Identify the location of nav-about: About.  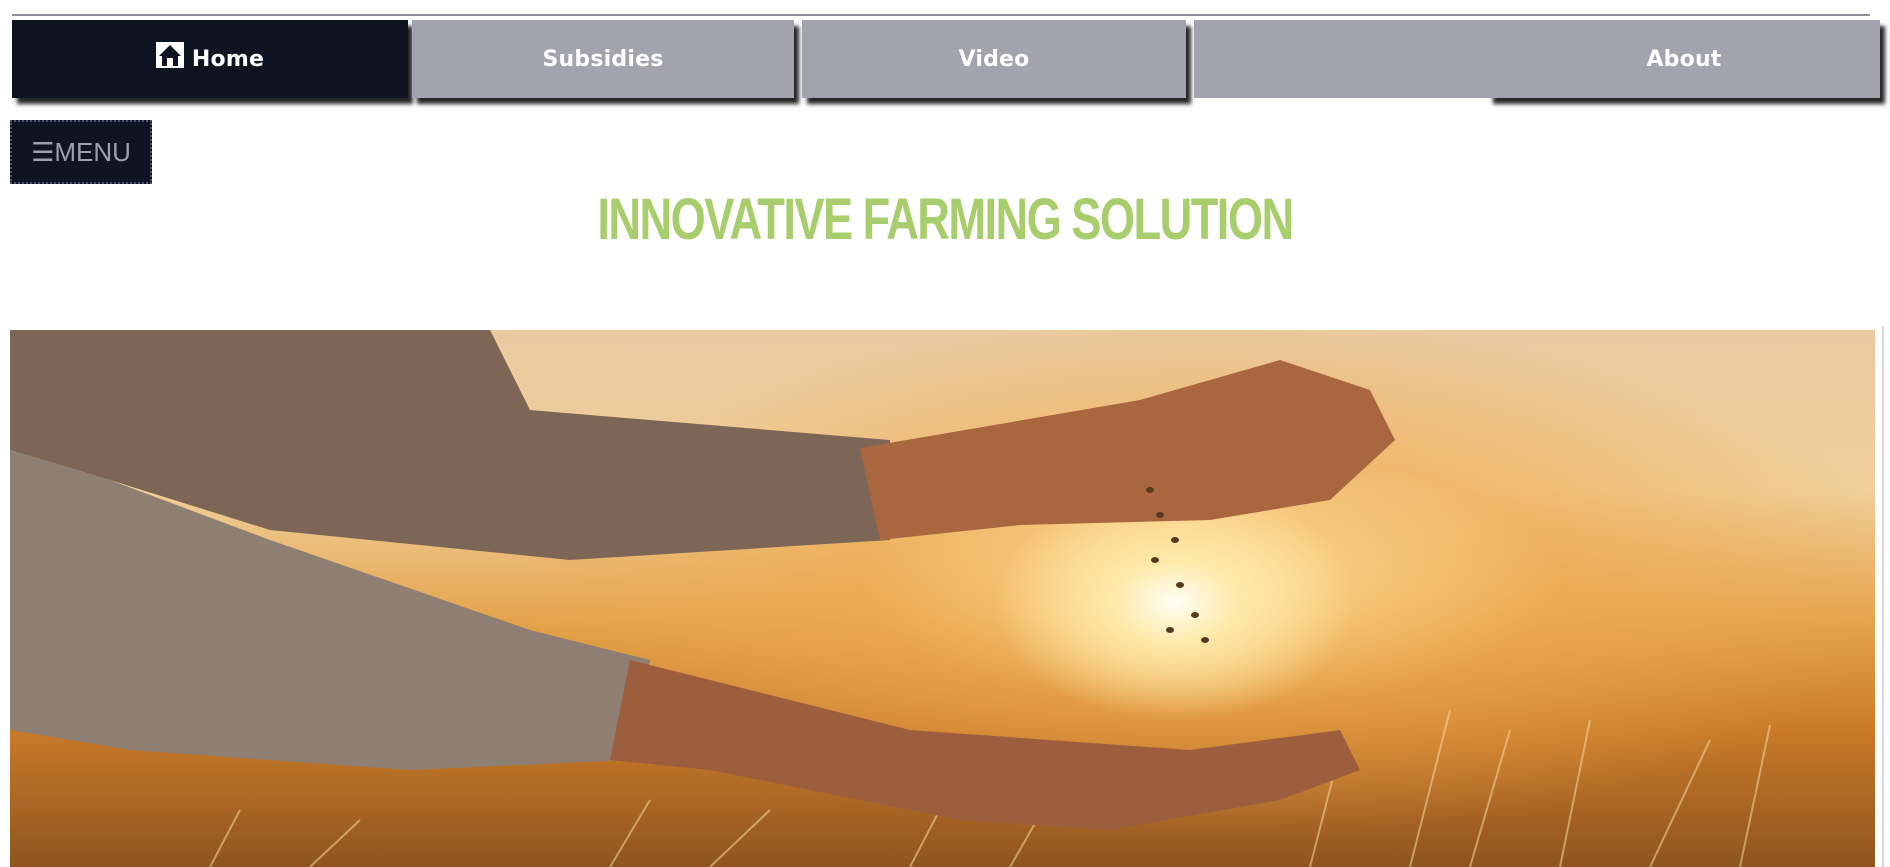
(1684, 59).